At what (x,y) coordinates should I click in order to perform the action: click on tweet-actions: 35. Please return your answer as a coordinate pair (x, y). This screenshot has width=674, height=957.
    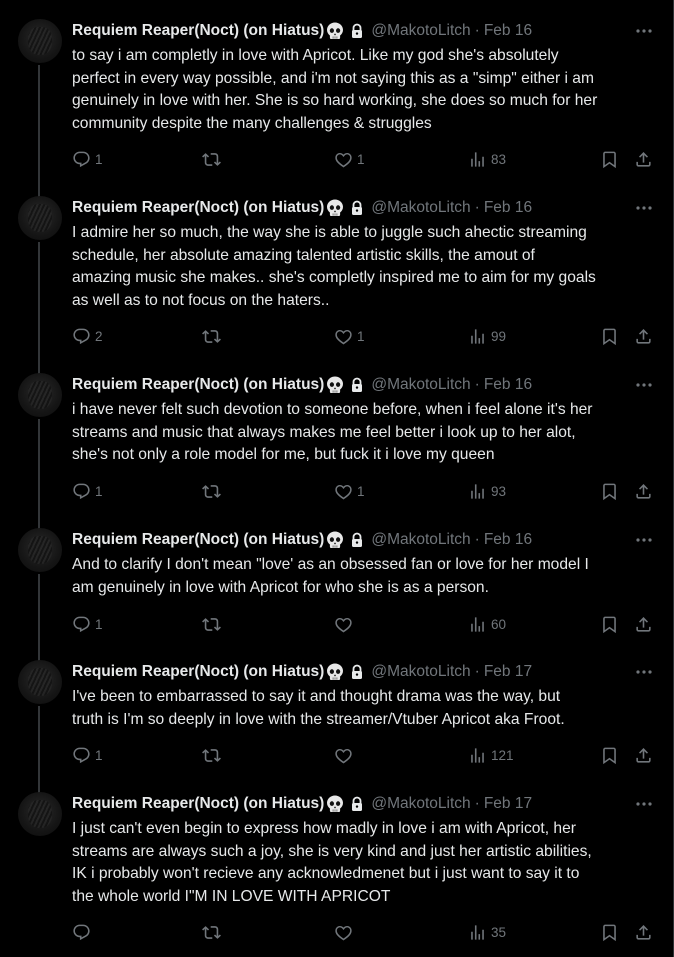
    Looking at the image, I should click on (363, 932).